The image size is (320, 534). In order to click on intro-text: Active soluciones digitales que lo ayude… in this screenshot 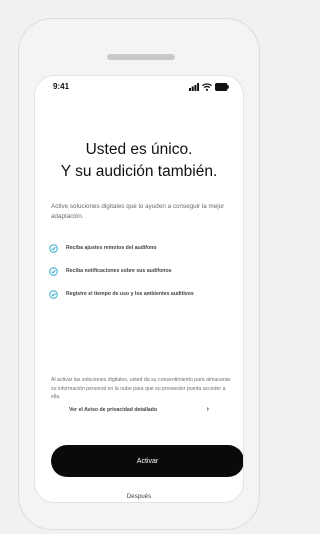, I will do `click(138, 211)`.